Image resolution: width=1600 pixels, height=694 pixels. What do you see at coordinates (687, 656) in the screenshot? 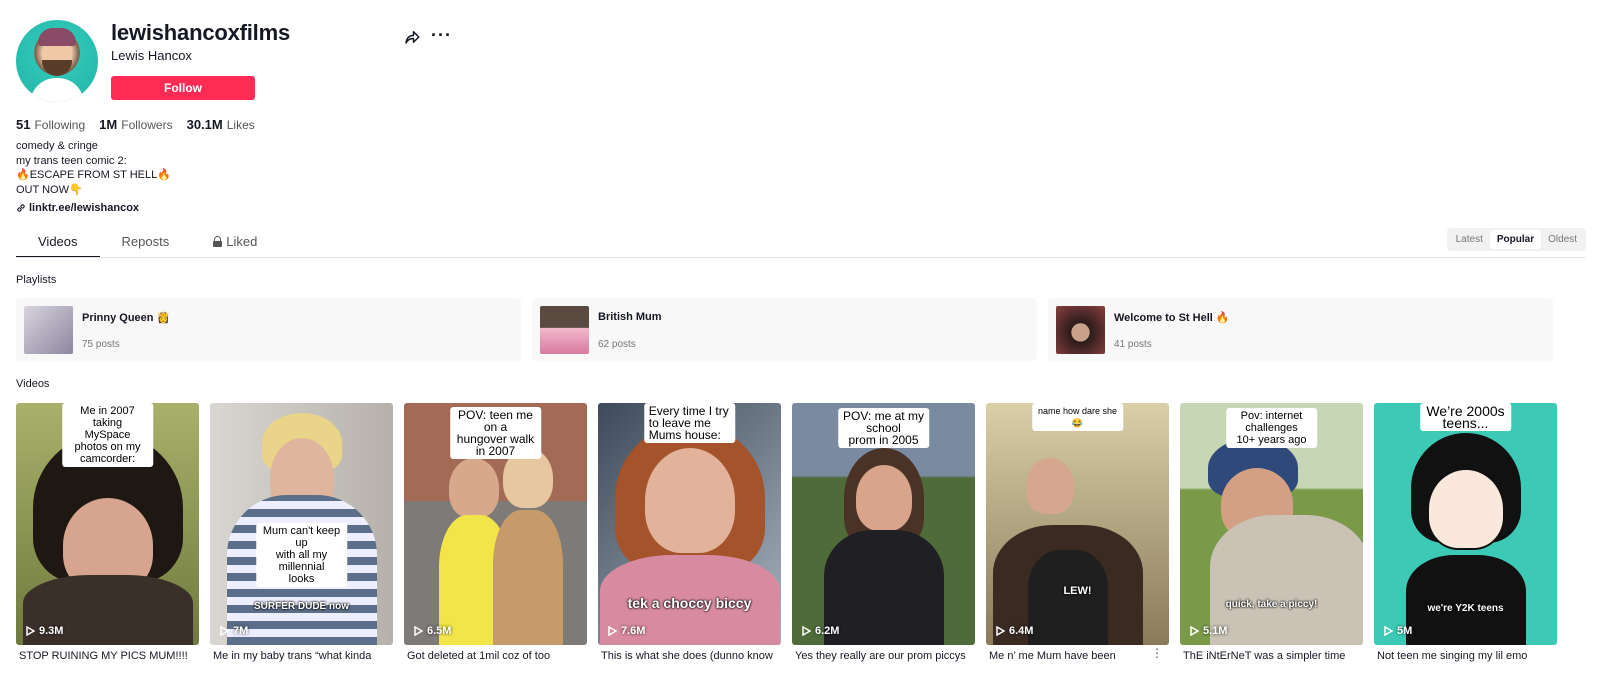
I see `video-title: This is what she does (dunno know` at bounding box center [687, 656].